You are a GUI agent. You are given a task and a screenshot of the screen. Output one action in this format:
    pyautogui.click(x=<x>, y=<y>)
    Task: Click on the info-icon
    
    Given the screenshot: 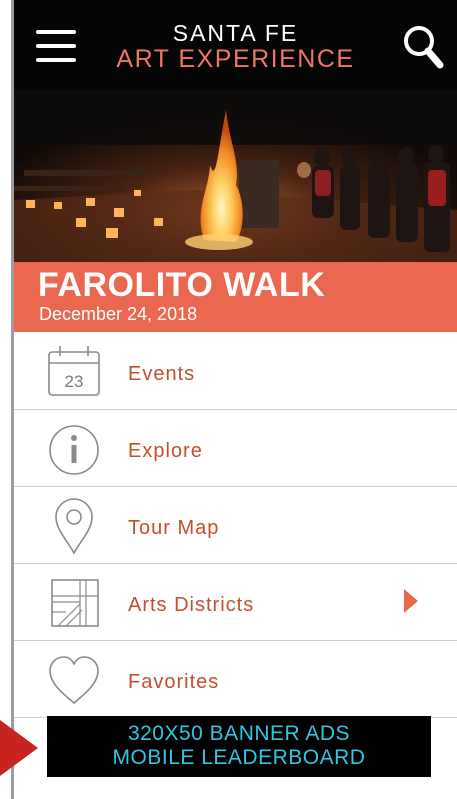 What is the action you would take?
    pyautogui.click(x=74, y=448)
    